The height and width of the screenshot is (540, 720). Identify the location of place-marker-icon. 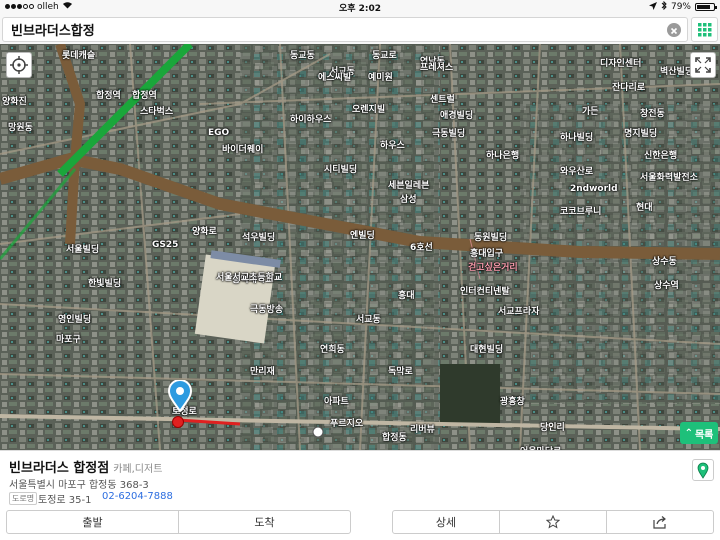
(180, 397).